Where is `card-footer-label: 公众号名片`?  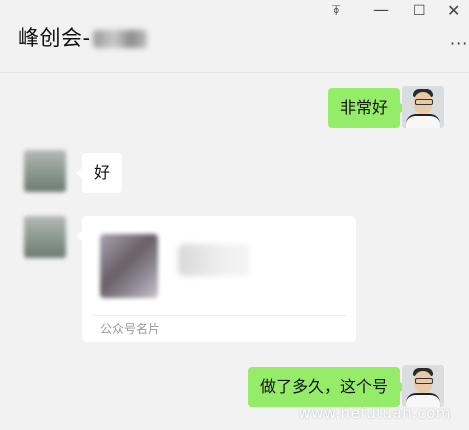
card-footer-label: 公众号名片 is located at coordinates (130, 329).